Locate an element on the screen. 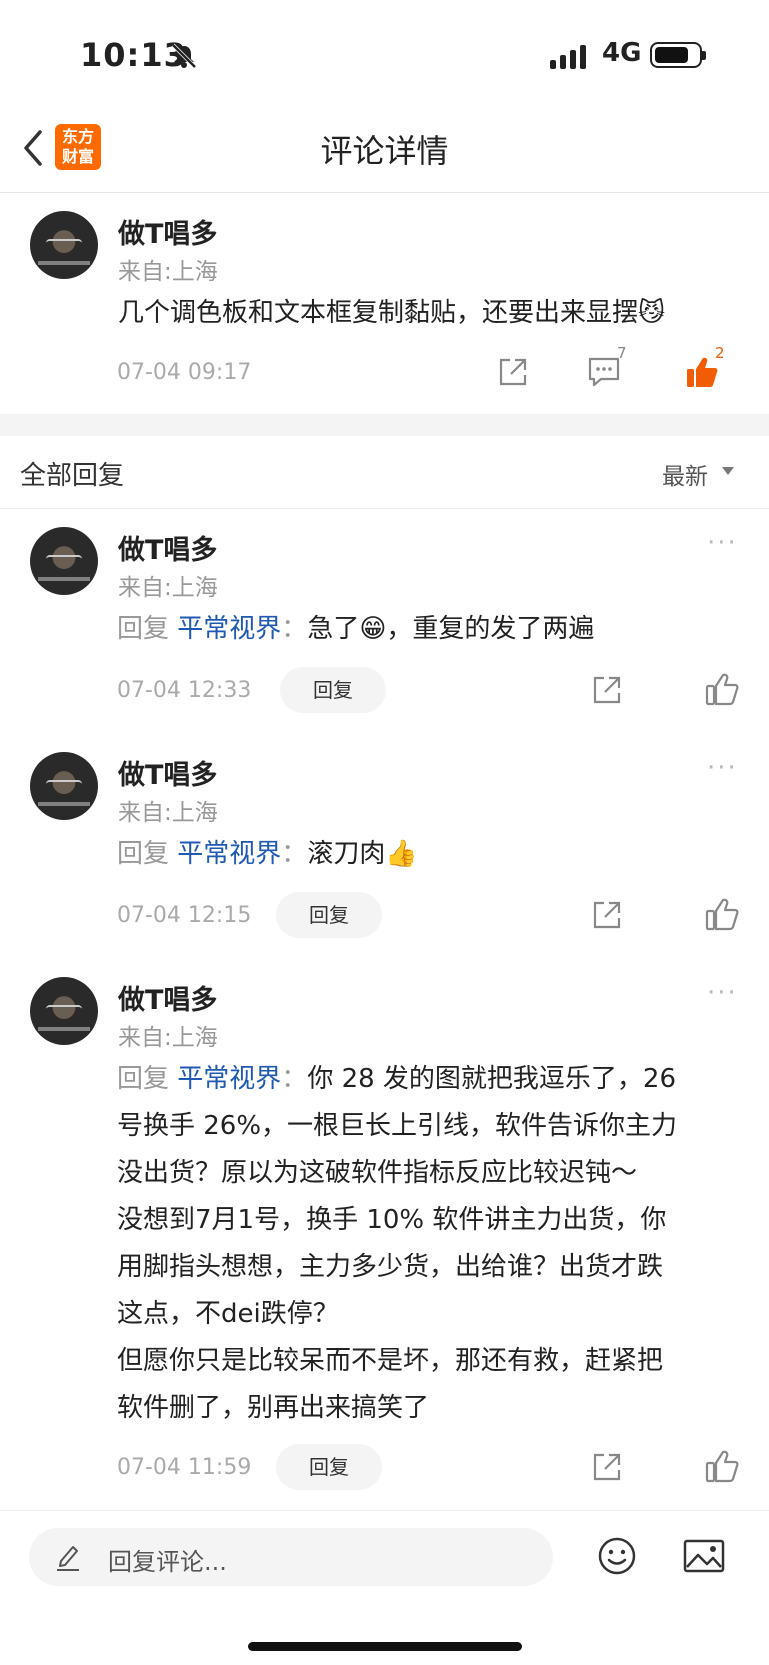 The image size is (769, 1665). network-type: 4G is located at coordinates (622, 53).